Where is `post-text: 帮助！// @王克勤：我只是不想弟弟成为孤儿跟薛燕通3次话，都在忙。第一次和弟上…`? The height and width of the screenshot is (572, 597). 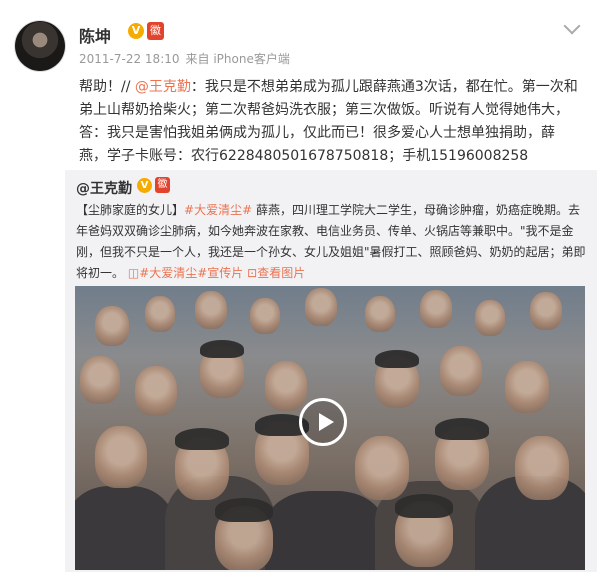 post-text: 帮助！// @王克勤：我只是不想弟弟成为孤儿跟薛燕通3次话，都在忙。第一次和弟上… is located at coordinates (330, 122).